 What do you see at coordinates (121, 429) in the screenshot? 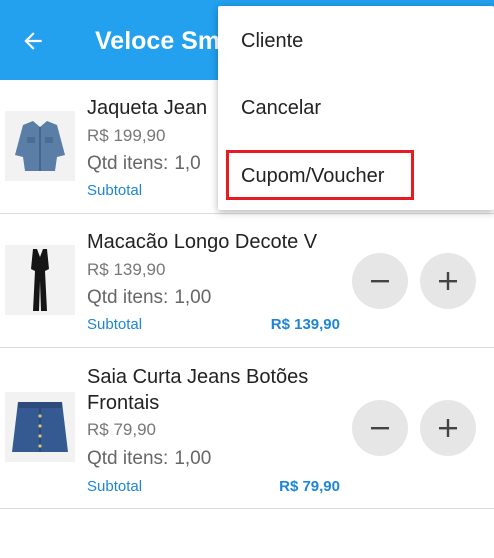
I see `product-price: R$ 79,90` at bounding box center [121, 429].